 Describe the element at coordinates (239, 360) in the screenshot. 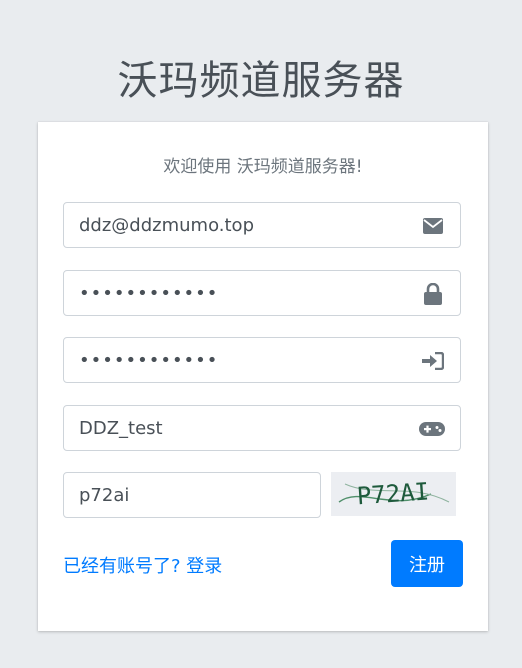

I see `confirm-password-field` at that location.